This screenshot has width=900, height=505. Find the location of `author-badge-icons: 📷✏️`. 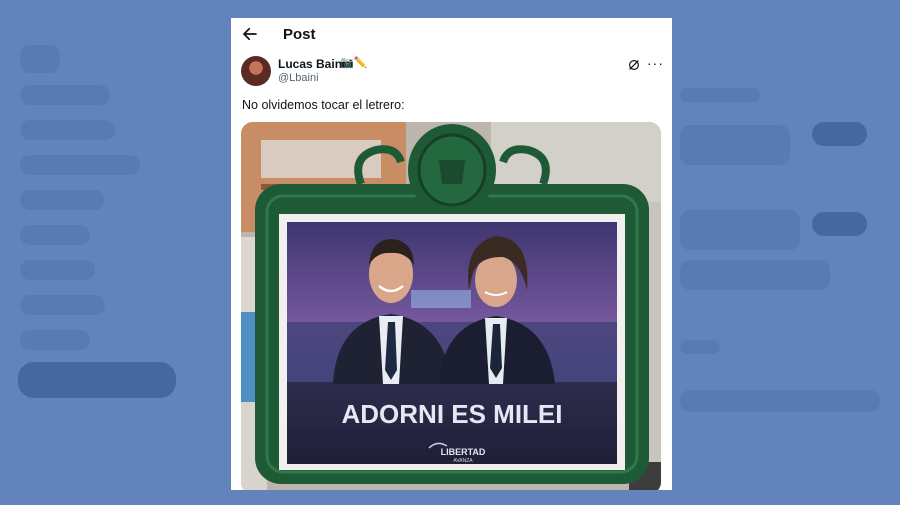

author-badge-icons: 📷✏️ is located at coordinates (354, 63).